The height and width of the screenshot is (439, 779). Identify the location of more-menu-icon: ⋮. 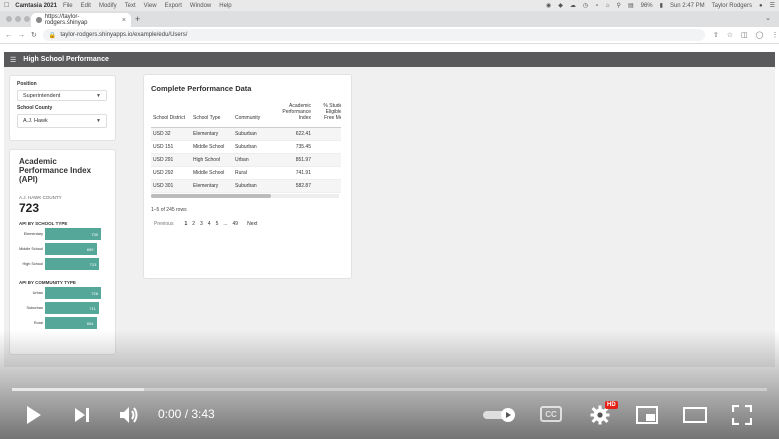
(775, 35).